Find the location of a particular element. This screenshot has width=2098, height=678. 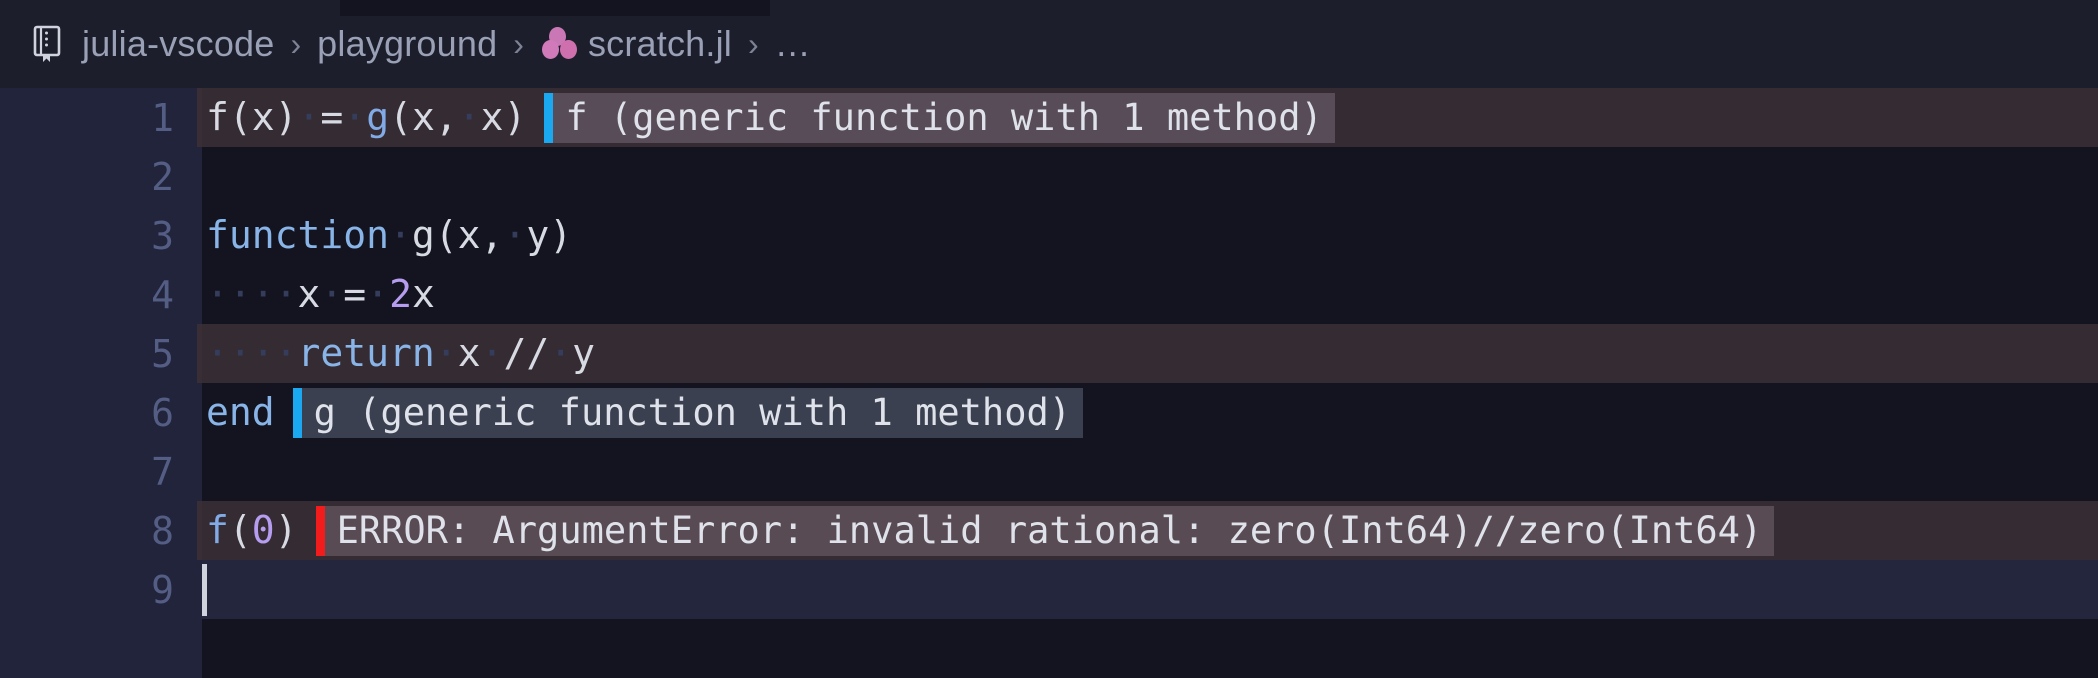

code-text: function·g(x,·y) is located at coordinates (389, 235).